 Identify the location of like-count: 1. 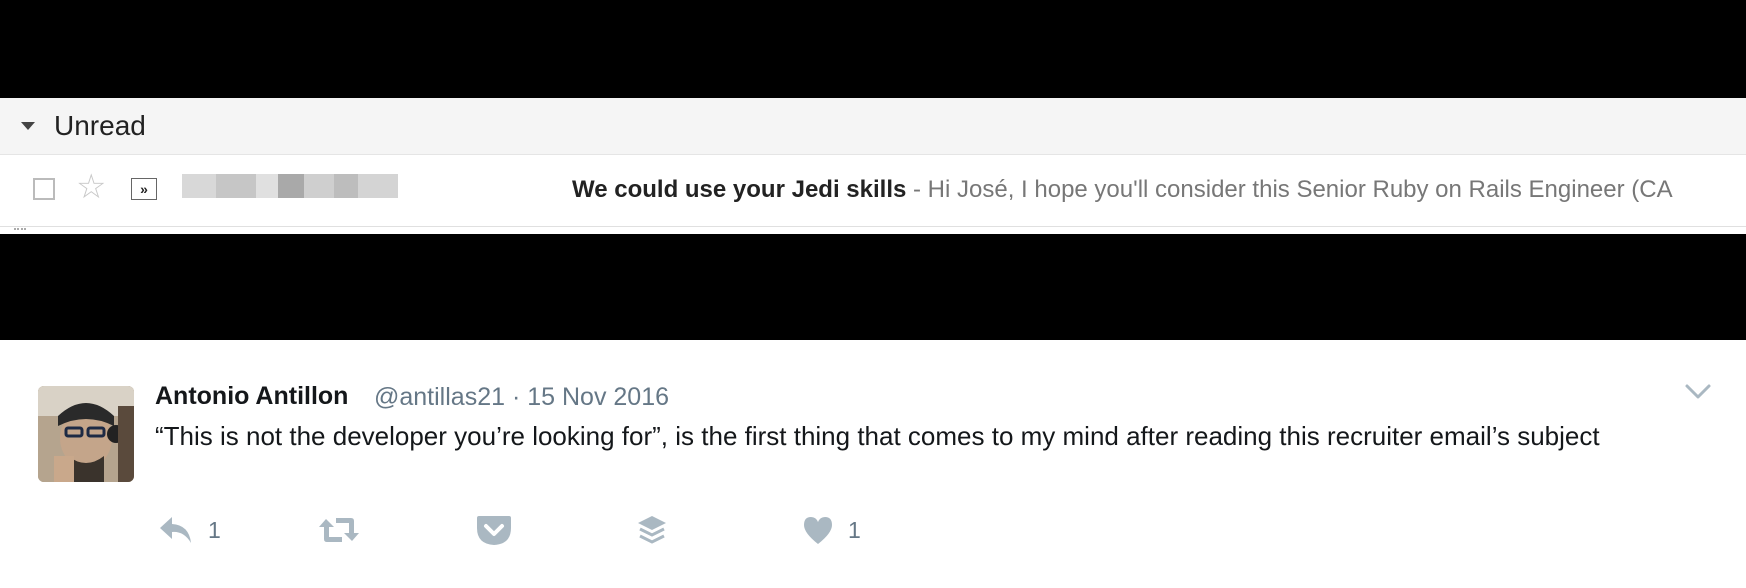
(854, 529).